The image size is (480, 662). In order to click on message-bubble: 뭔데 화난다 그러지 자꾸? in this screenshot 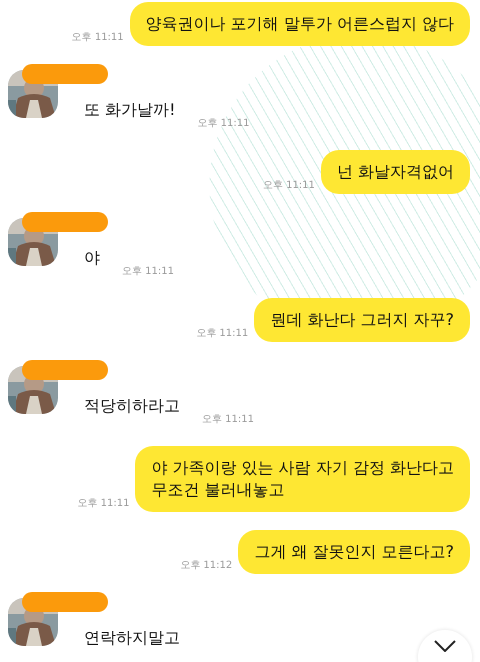, I will do `click(362, 320)`.